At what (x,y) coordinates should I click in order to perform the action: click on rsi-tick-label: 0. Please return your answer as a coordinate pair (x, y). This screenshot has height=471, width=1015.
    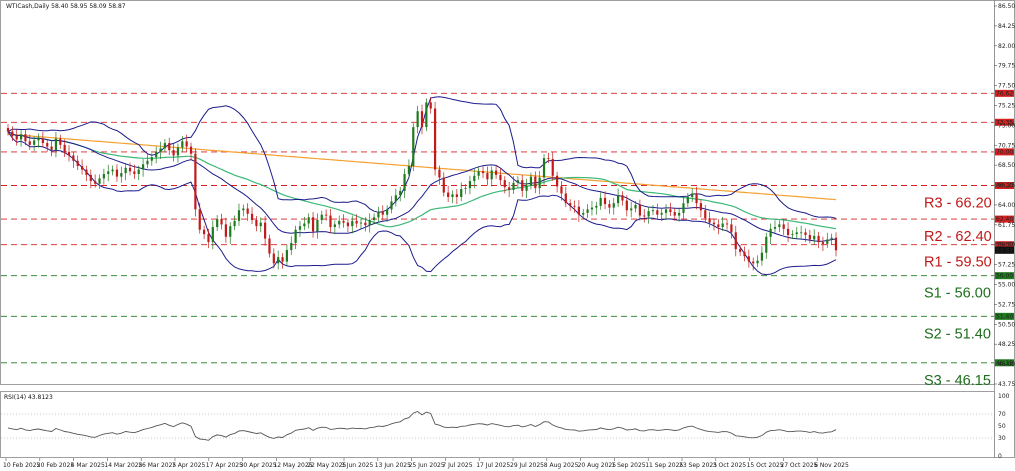
    Looking at the image, I should click on (1000, 456).